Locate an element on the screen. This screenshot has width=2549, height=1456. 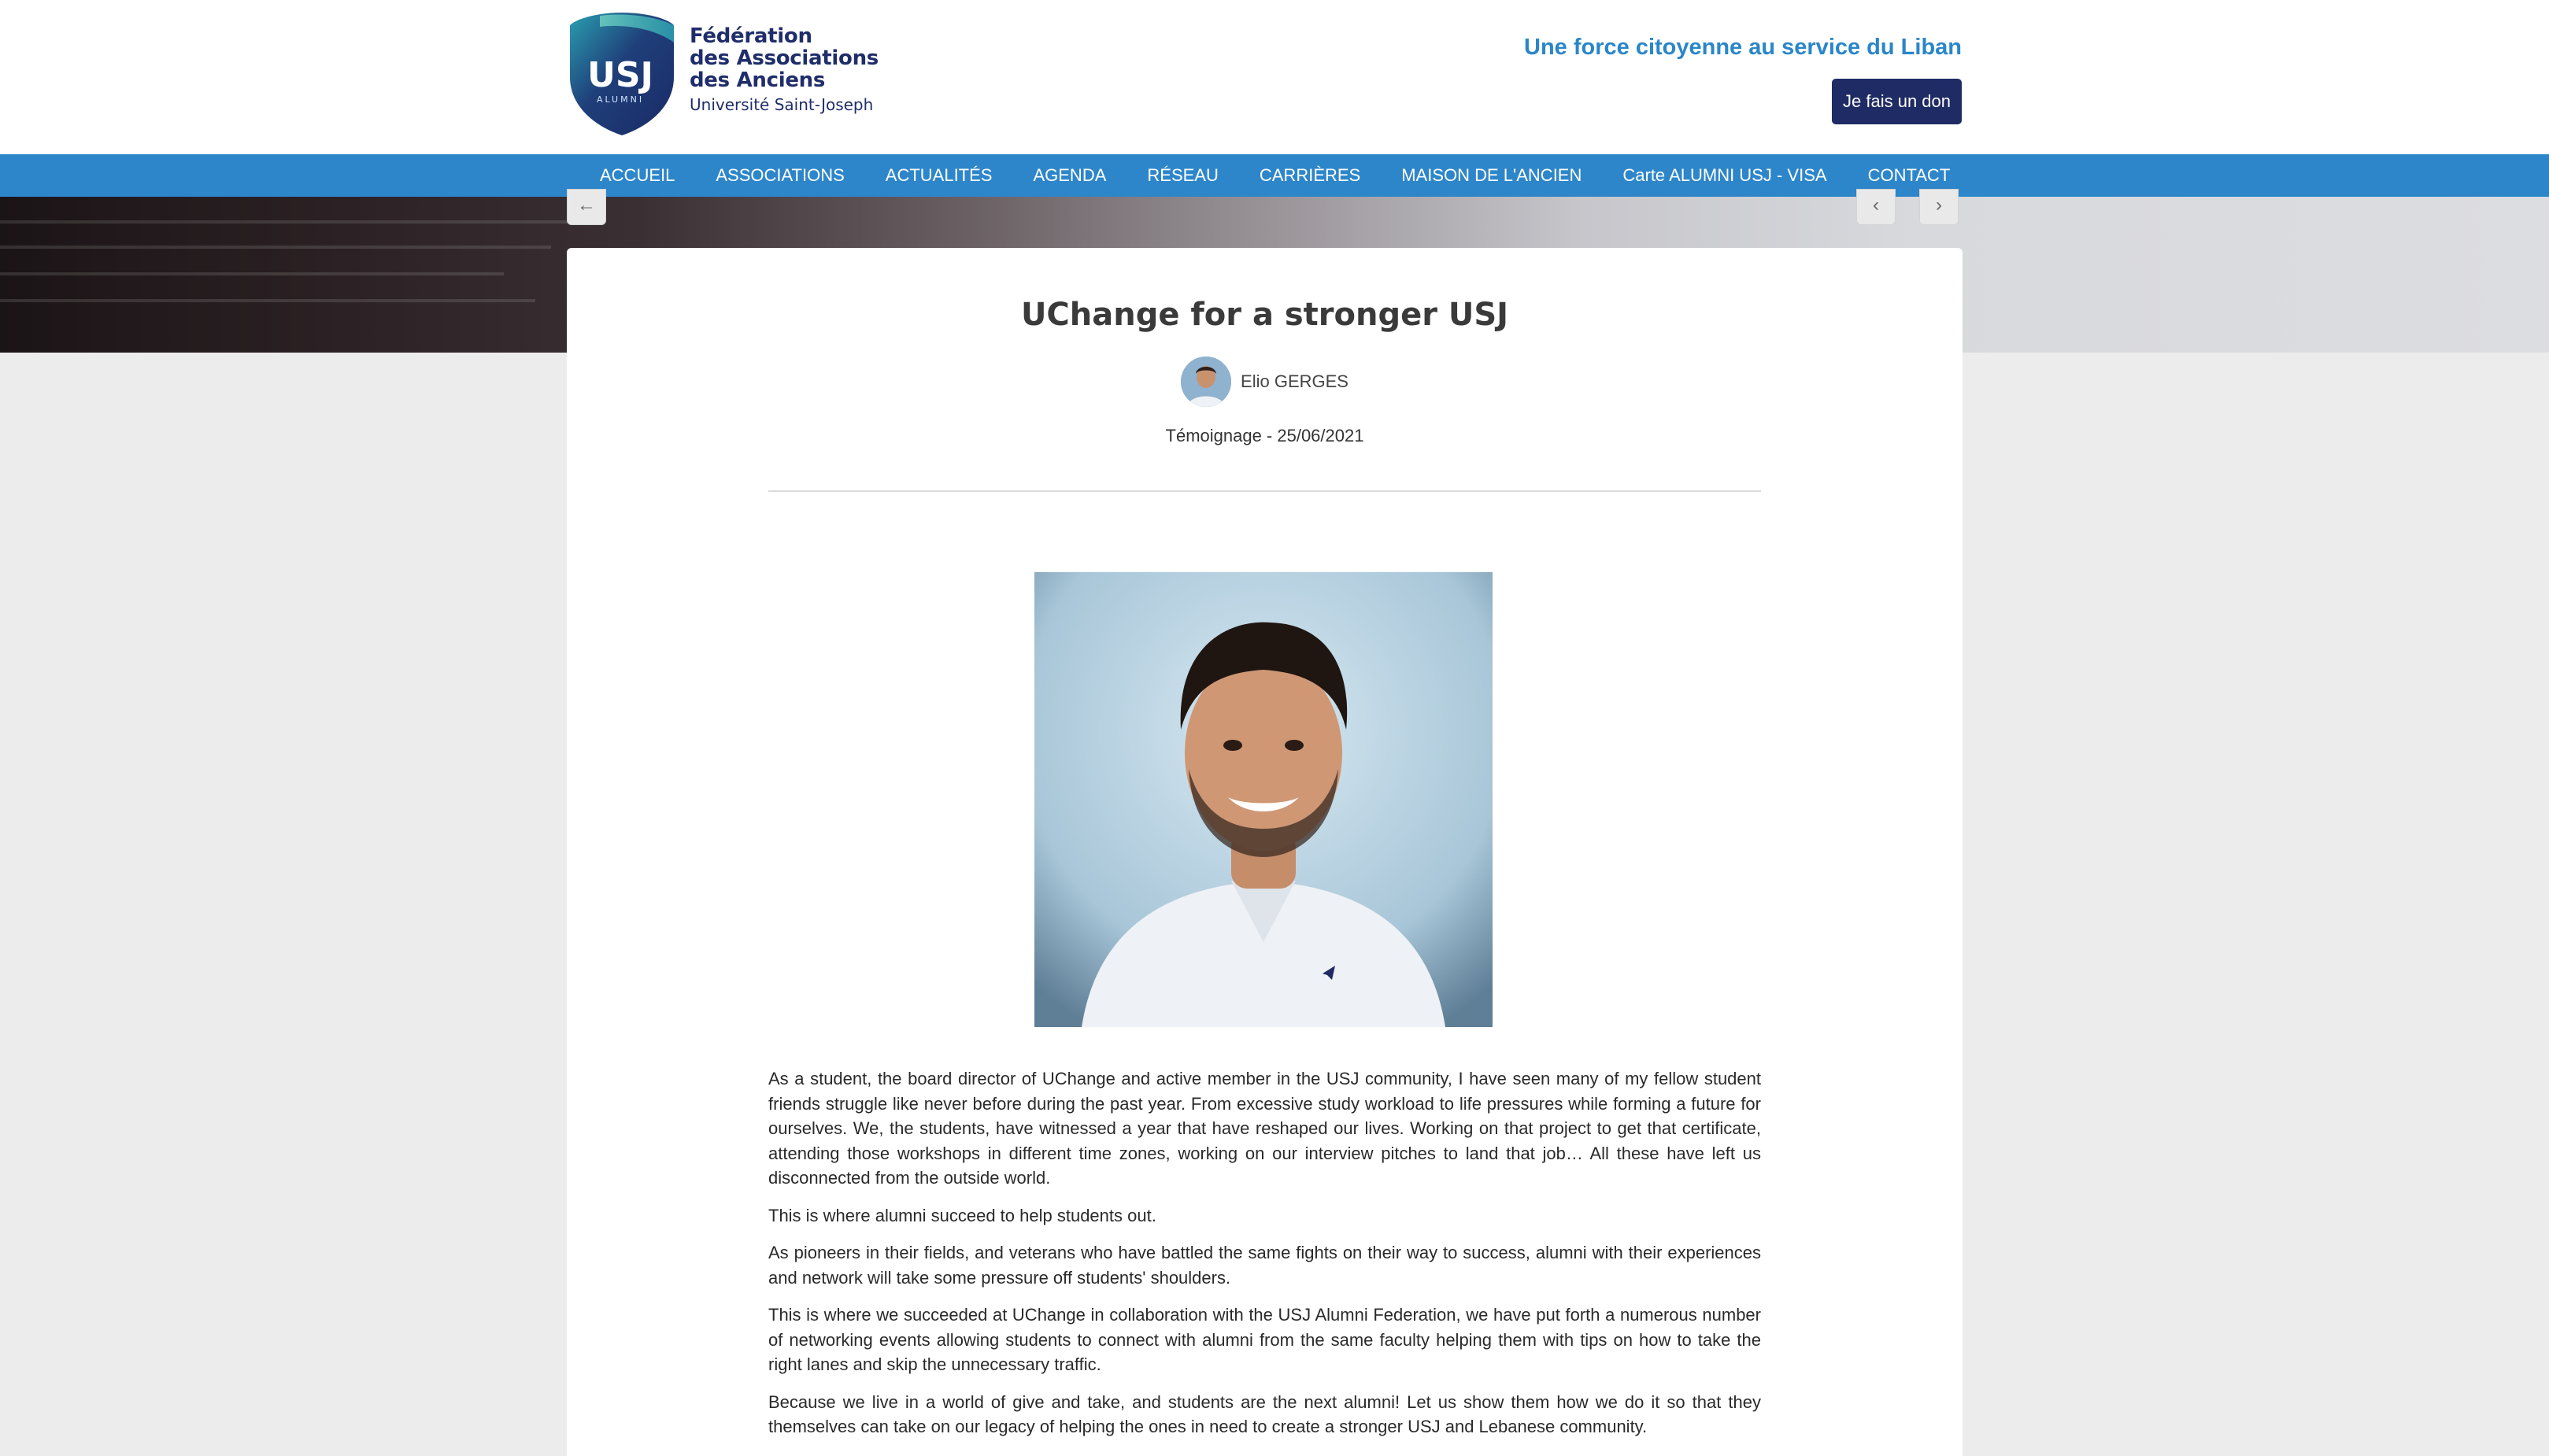
nav-item-actualites: ACTUALITÉS is located at coordinates (939, 175).